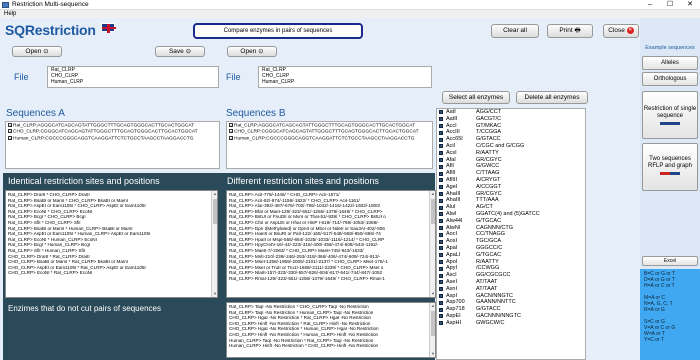  What do you see at coordinates (552, 97) in the screenshot?
I see `delete-all-enzymes-button: Delete all enzymes` at bounding box center [552, 97].